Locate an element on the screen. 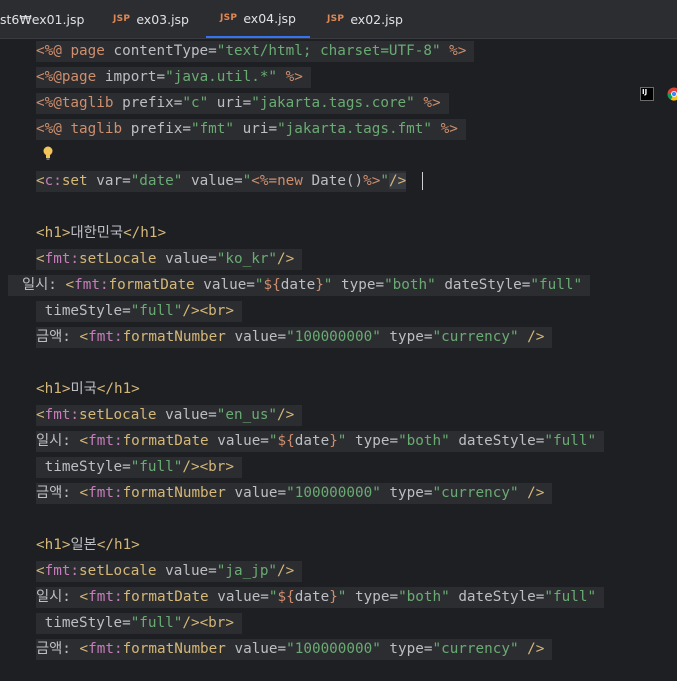 The width and height of the screenshot is (677, 681). code-line-h1: <h1>대한민국</h1> is located at coordinates (101, 233).